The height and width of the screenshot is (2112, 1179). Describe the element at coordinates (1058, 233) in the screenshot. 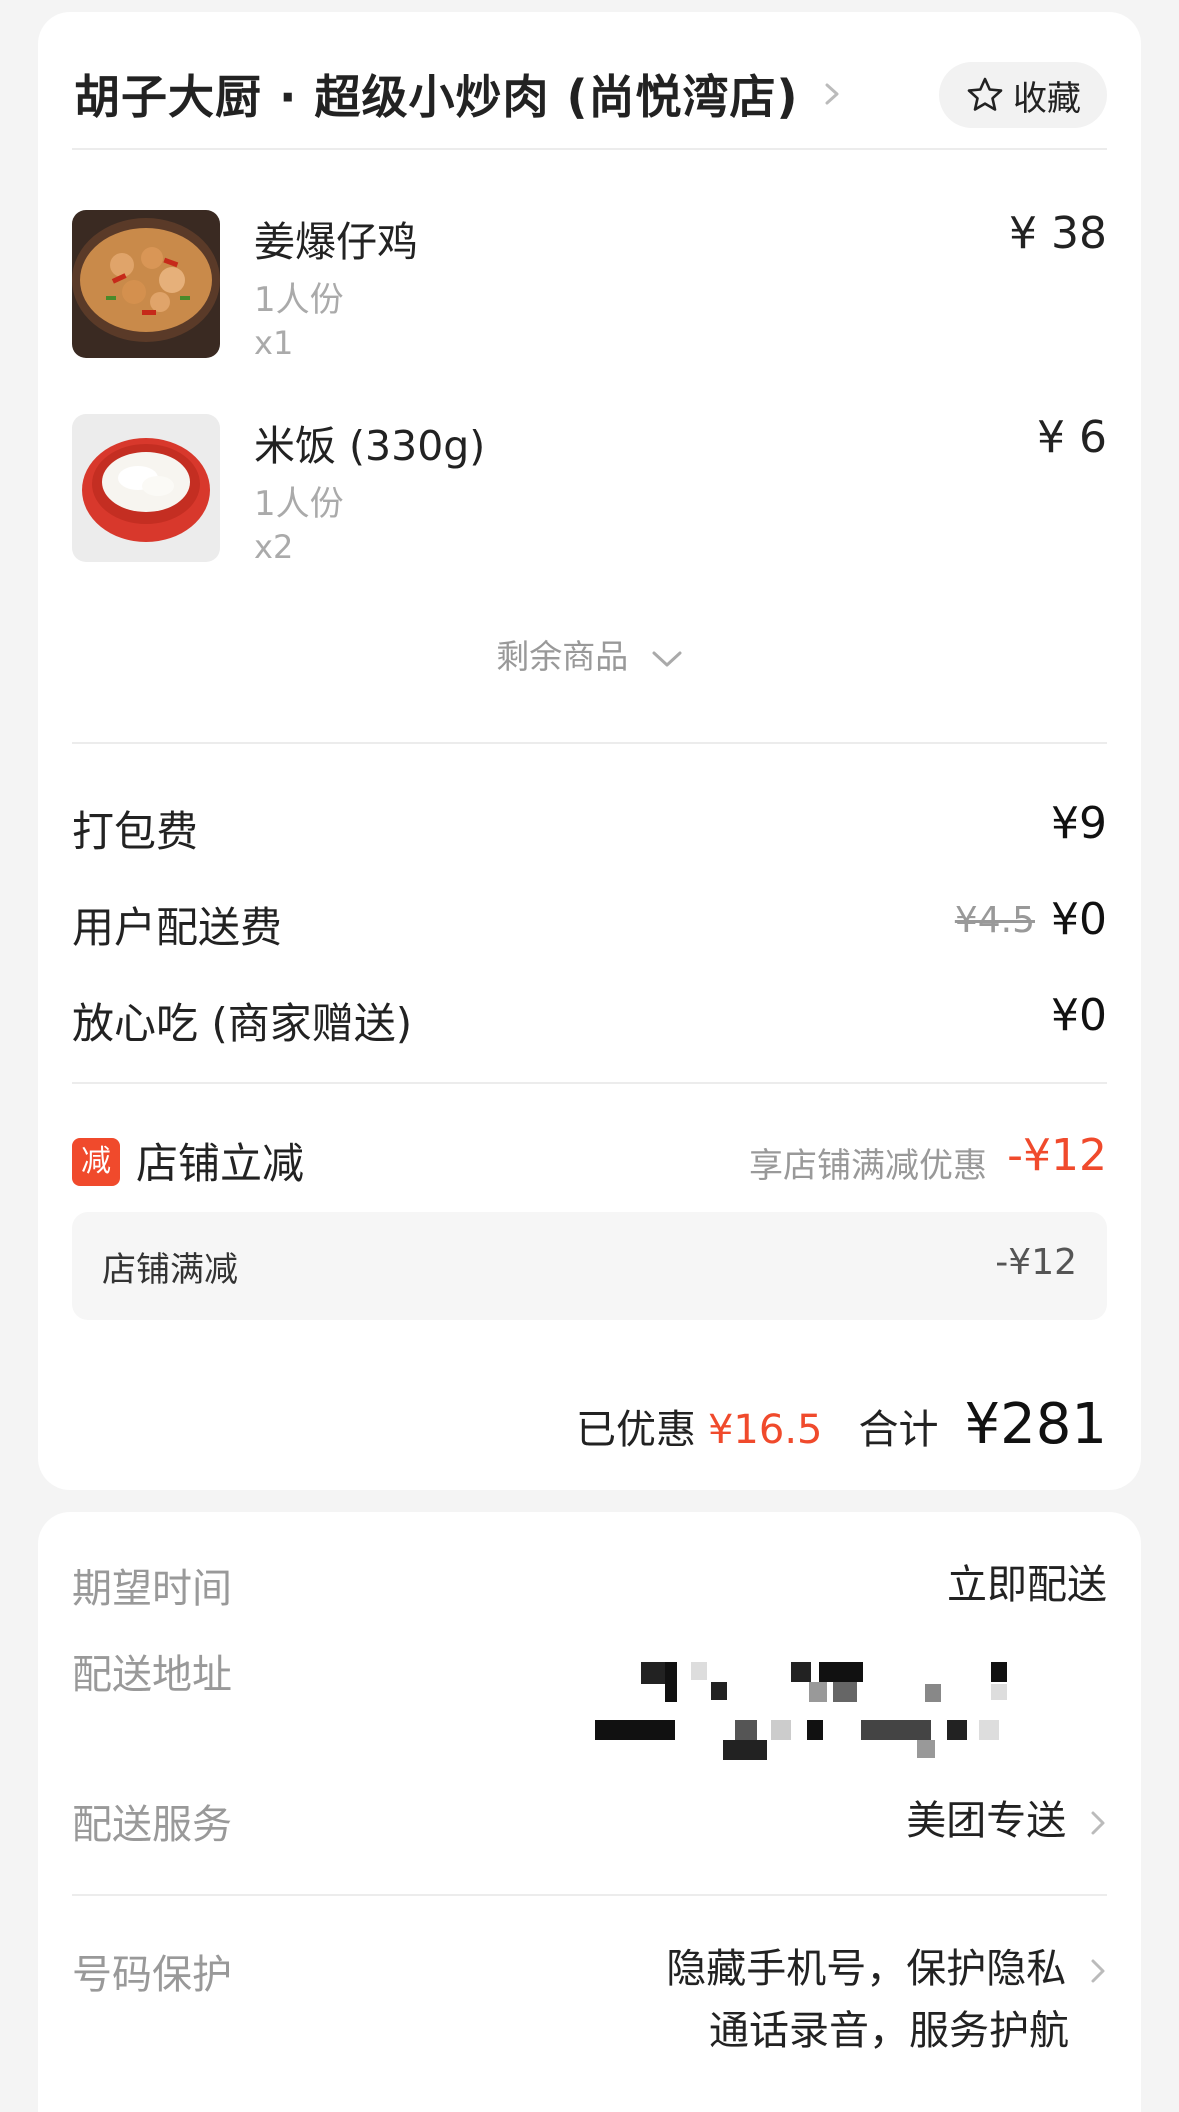

I see `item-price: ¥ 38` at that location.